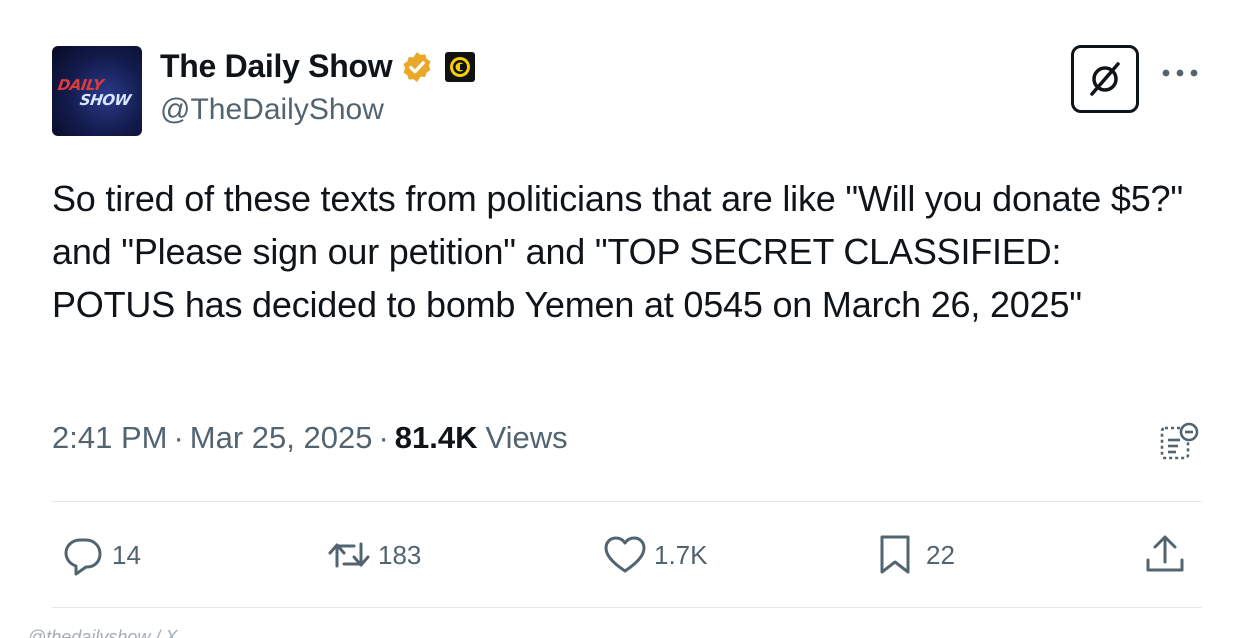  Describe the element at coordinates (526, 437) in the screenshot. I see `views-label: Views` at that location.